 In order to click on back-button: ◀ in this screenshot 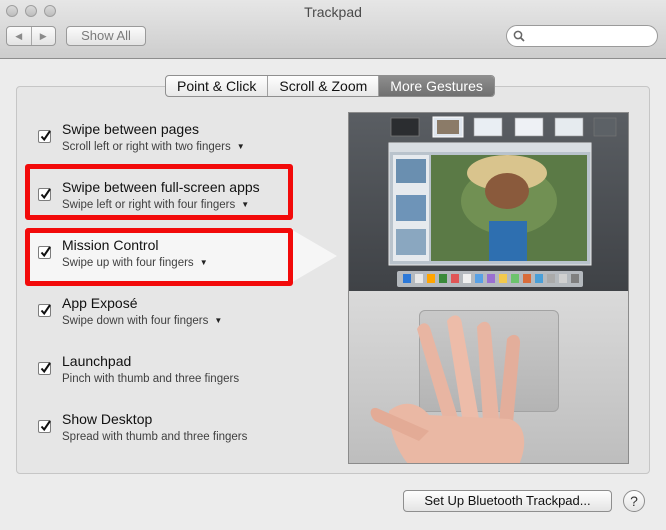, I will do `click(19, 36)`.